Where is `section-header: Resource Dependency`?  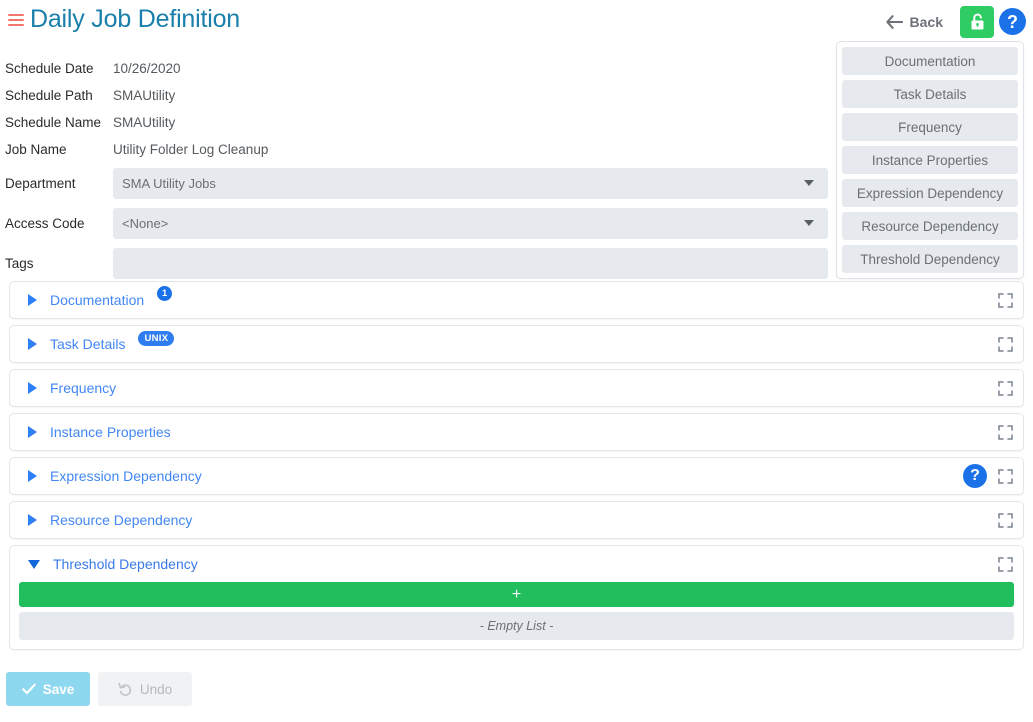
section-header: Resource Dependency is located at coordinates (516, 520).